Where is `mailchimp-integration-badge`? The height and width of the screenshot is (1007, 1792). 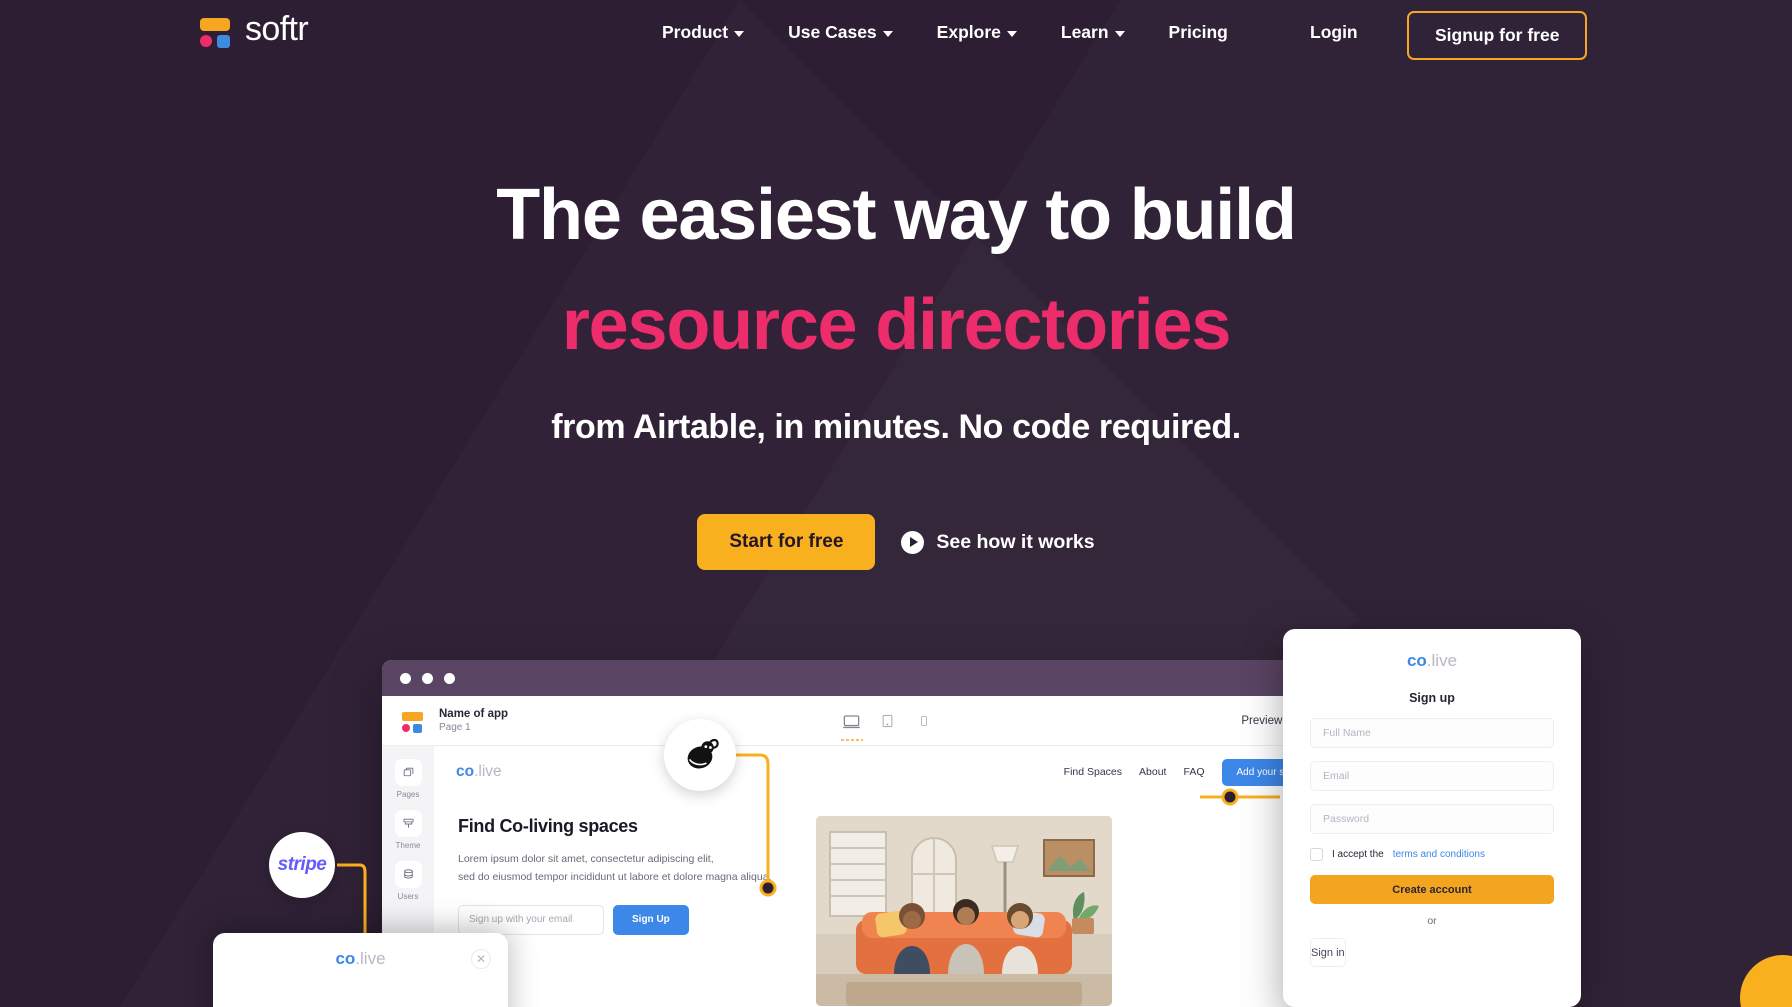
mailchimp-integration-badge is located at coordinates (700, 755).